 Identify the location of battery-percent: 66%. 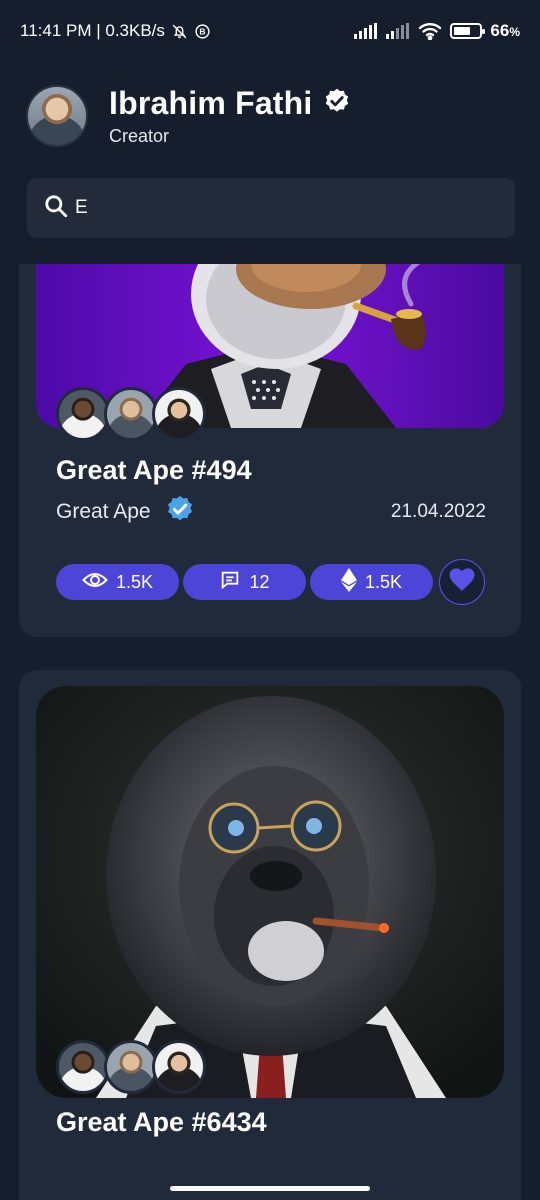
(505, 30).